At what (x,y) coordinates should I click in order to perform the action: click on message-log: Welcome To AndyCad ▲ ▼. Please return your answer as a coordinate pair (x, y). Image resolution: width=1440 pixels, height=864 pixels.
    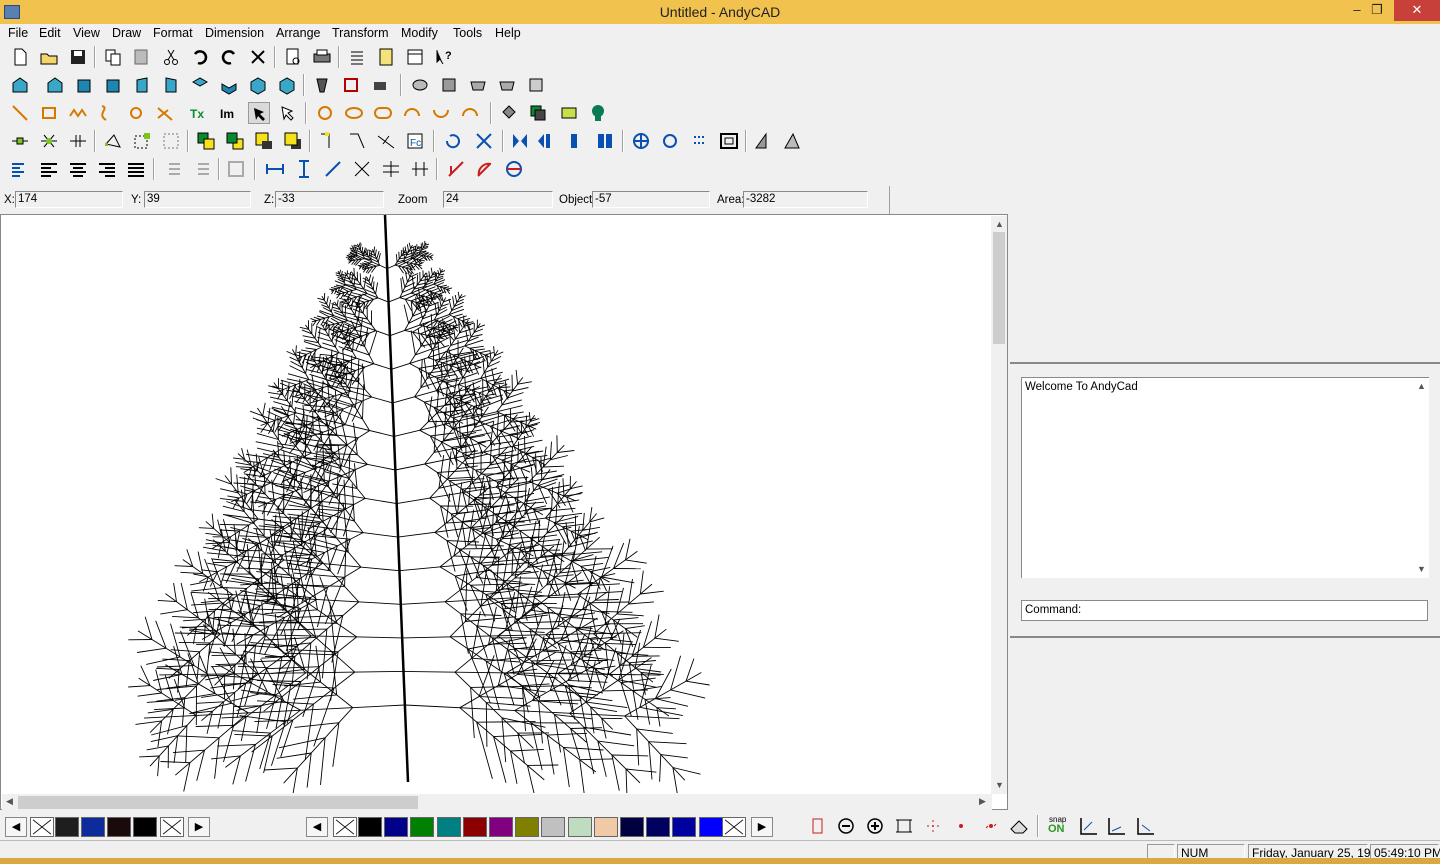
    Looking at the image, I should click on (1225, 477).